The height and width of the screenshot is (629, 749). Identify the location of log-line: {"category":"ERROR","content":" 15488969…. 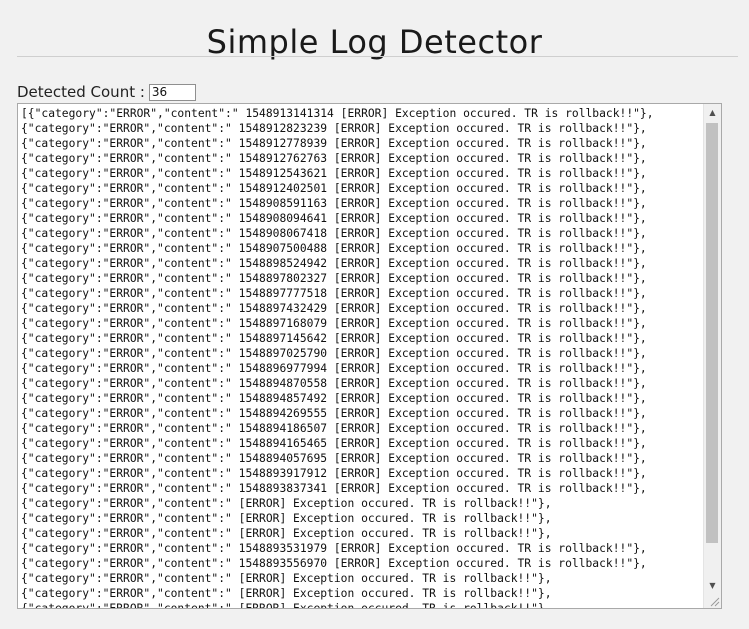
(334, 368).